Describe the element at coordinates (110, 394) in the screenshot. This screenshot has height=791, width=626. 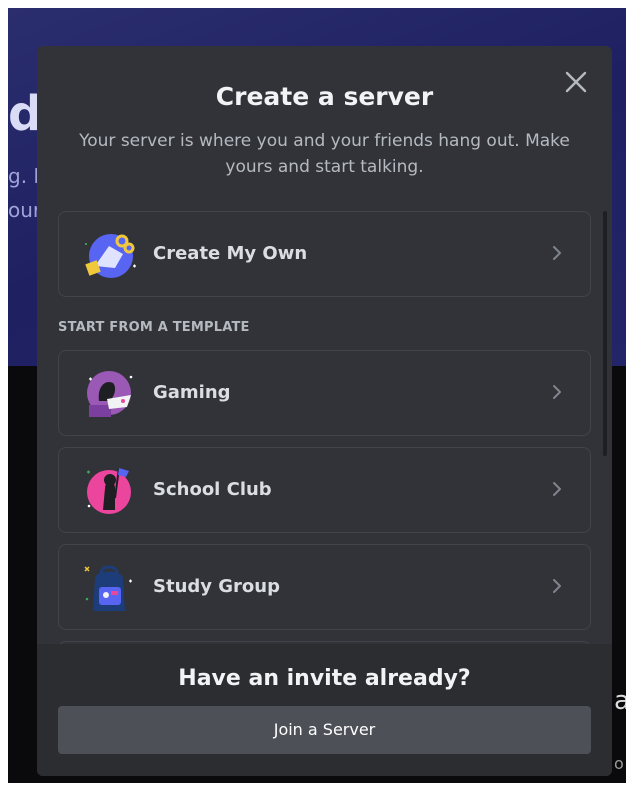
I see `gaming-icon` at that location.